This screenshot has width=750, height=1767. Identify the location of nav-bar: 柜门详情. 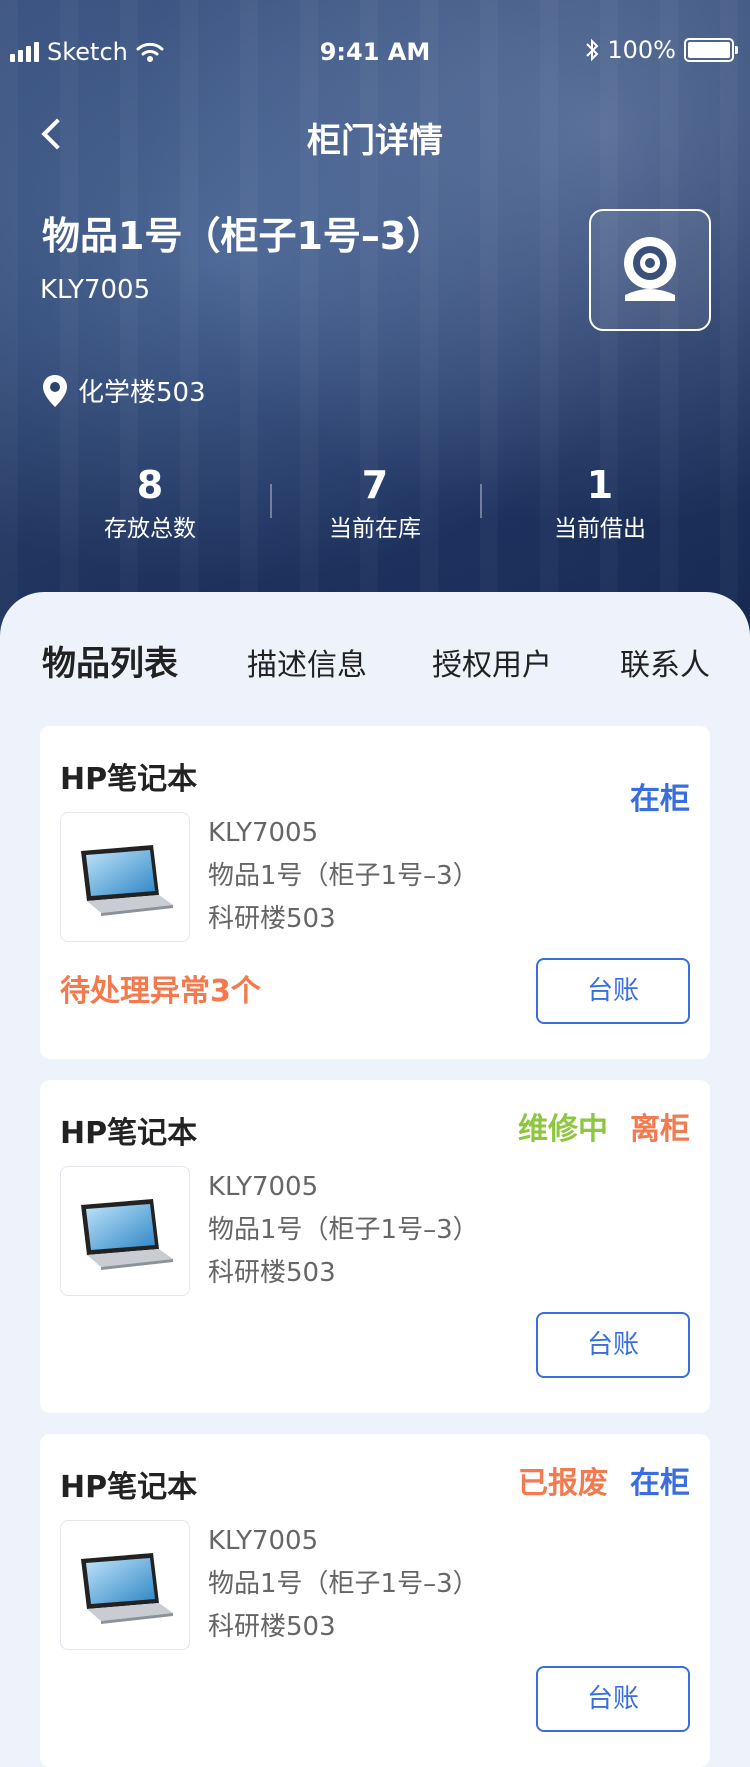
(375, 135).